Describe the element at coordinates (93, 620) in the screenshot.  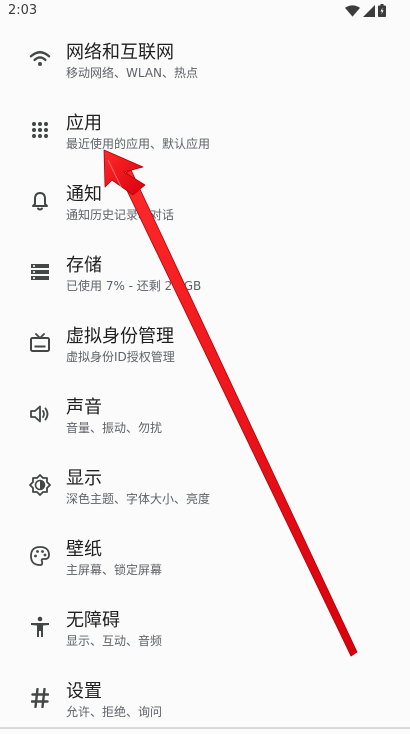
I see `settings-item-title: 无障碍` at that location.